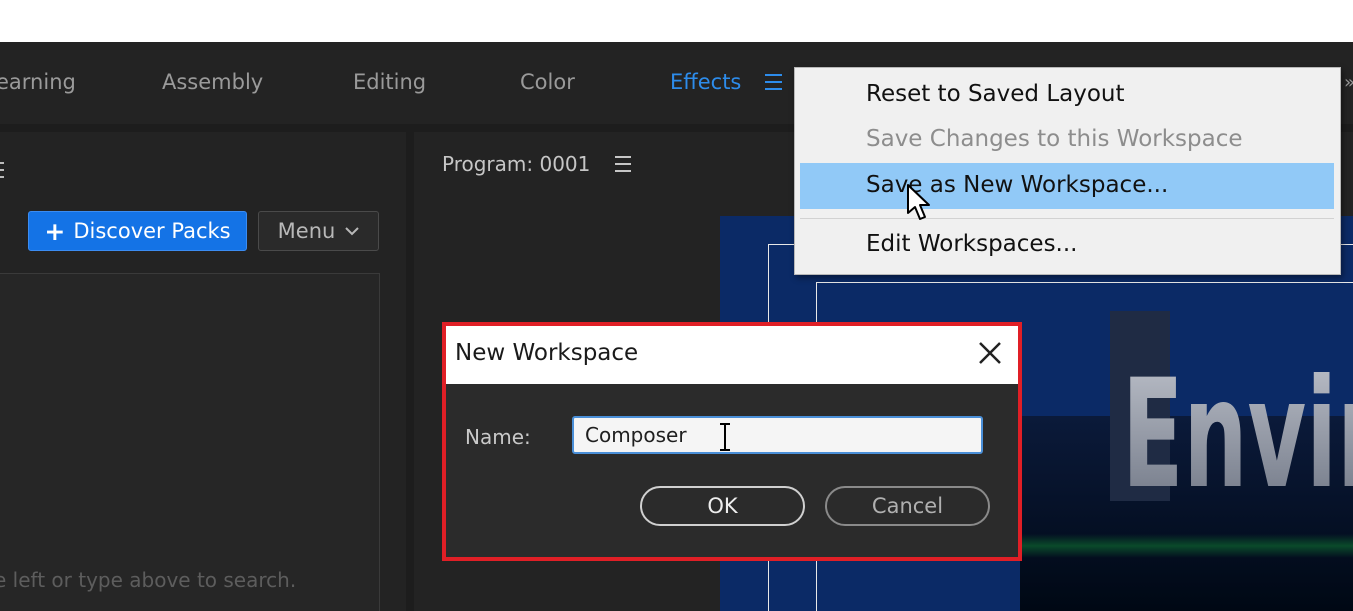 This screenshot has width=1353, height=611. What do you see at coordinates (498, 437) in the screenshot?
I see `name-label: Name:` at bounding box center [498, 437].